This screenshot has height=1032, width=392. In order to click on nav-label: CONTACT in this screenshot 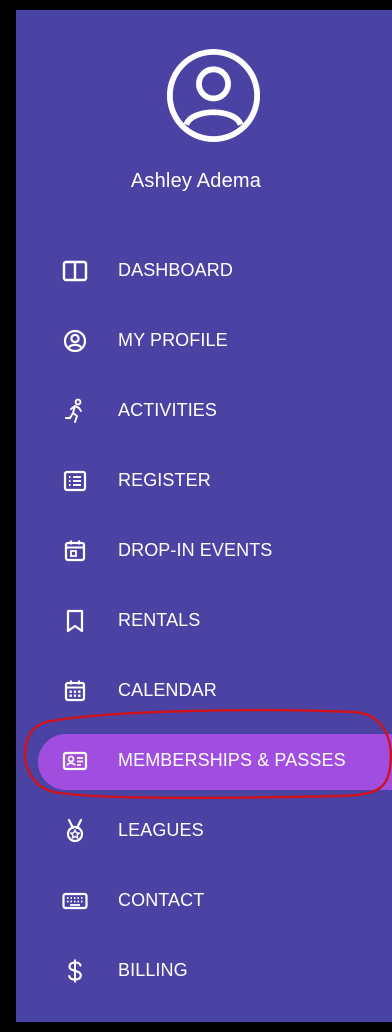, I will do `click(161, 900)`.